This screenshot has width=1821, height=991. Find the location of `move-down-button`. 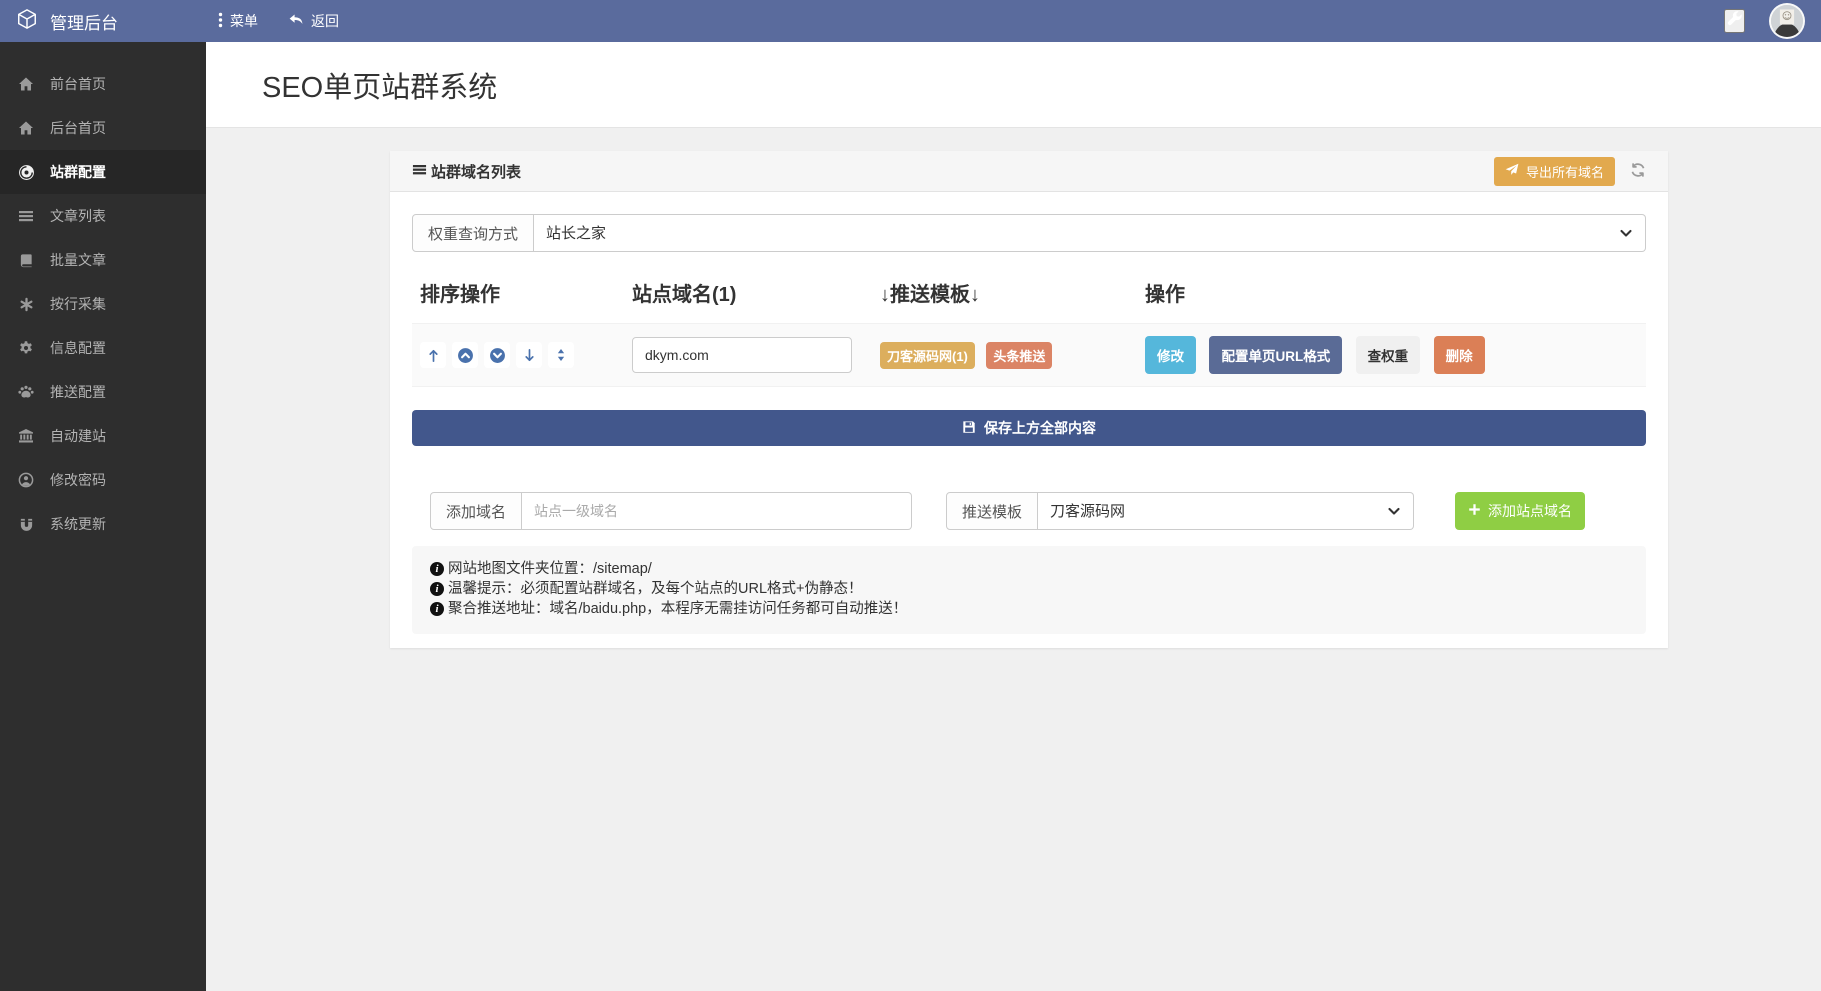

move-down-button is located at coordinates (497, 355).